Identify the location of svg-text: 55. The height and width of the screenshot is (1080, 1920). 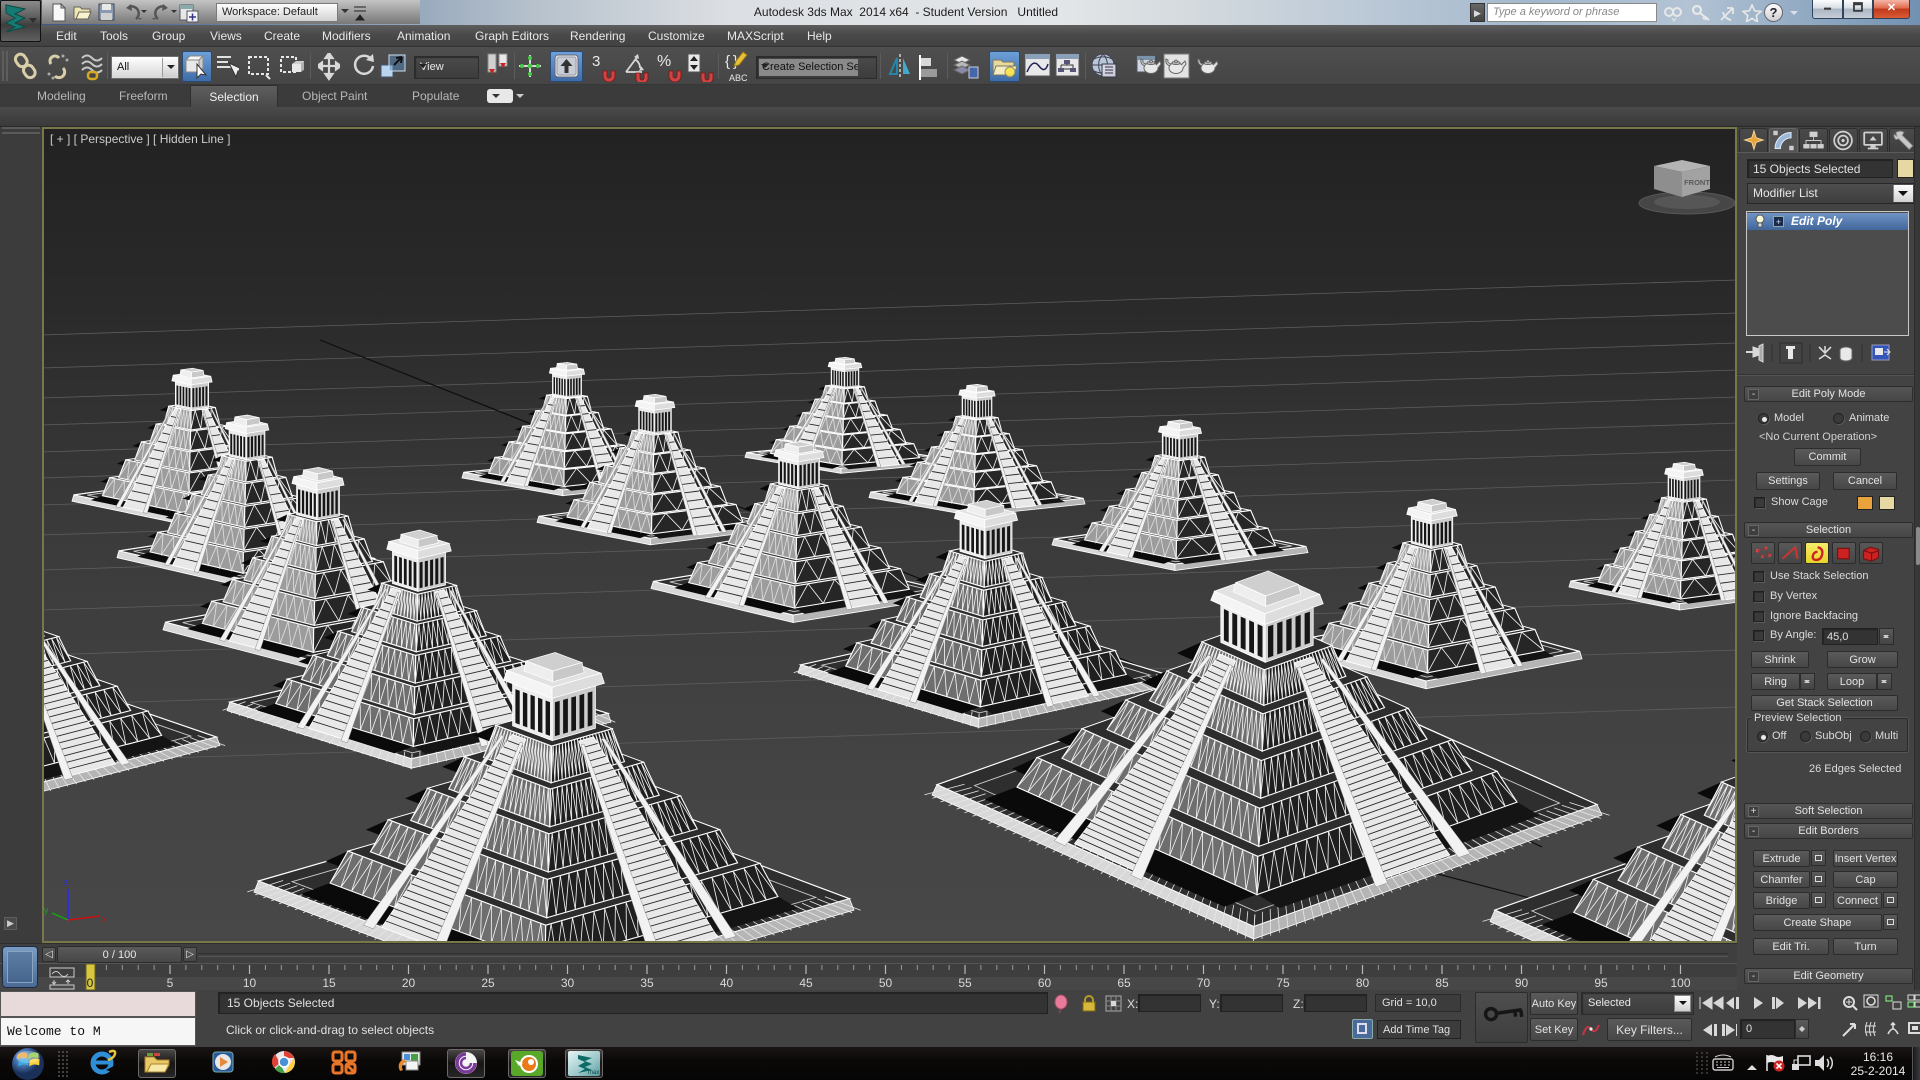
(965, 983).